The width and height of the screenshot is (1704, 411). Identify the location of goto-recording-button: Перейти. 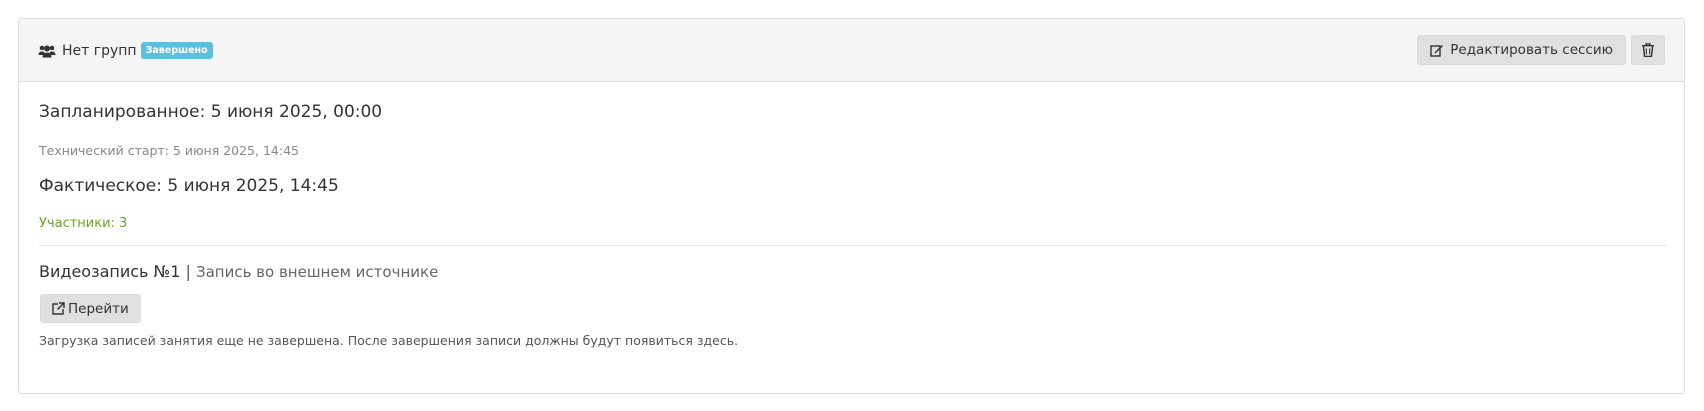
(90, 308).